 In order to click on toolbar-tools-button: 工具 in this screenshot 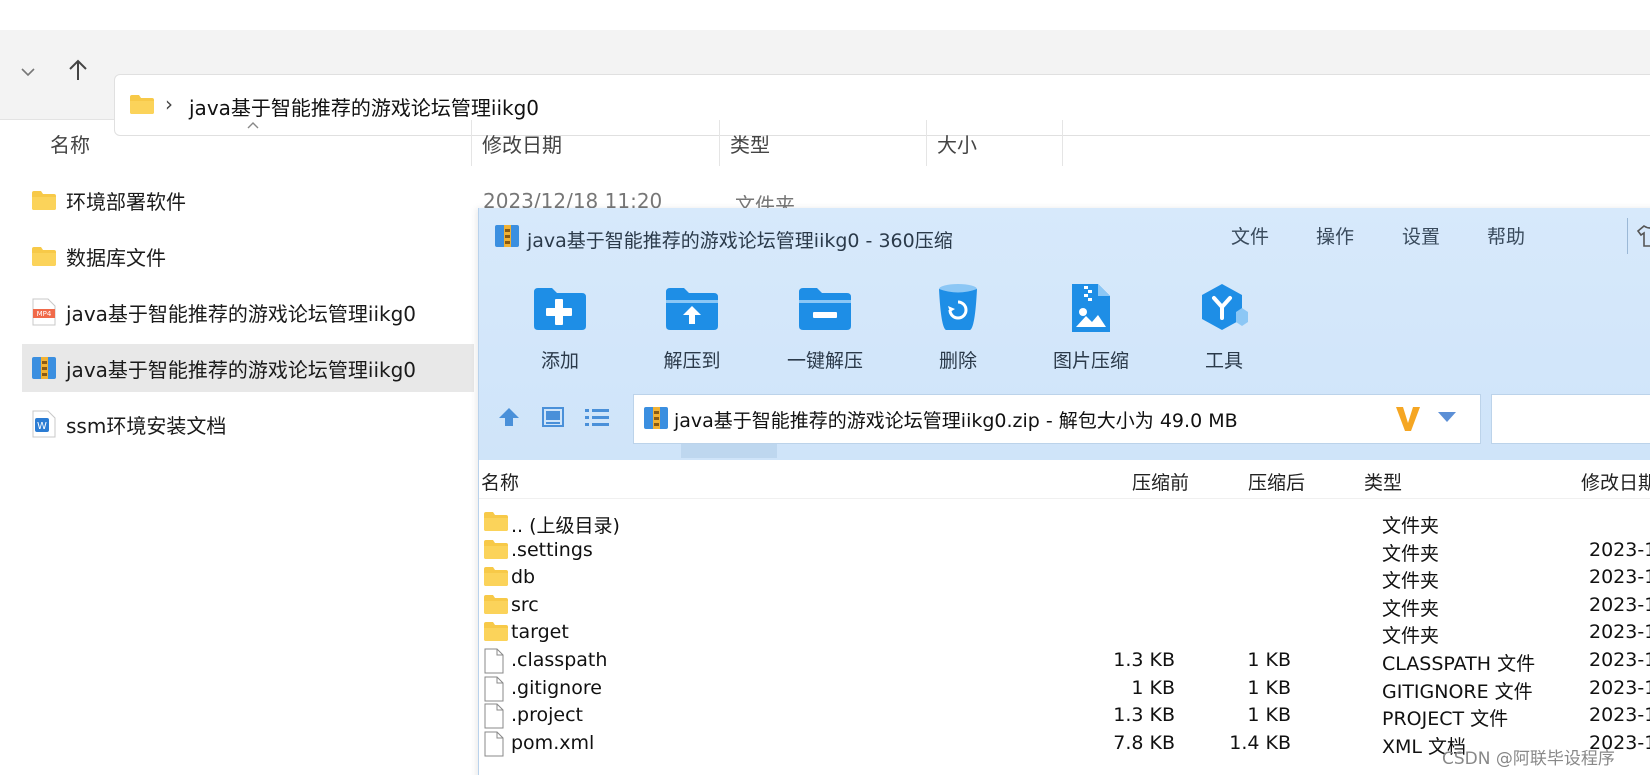, I will do `click(1224, 328)`.